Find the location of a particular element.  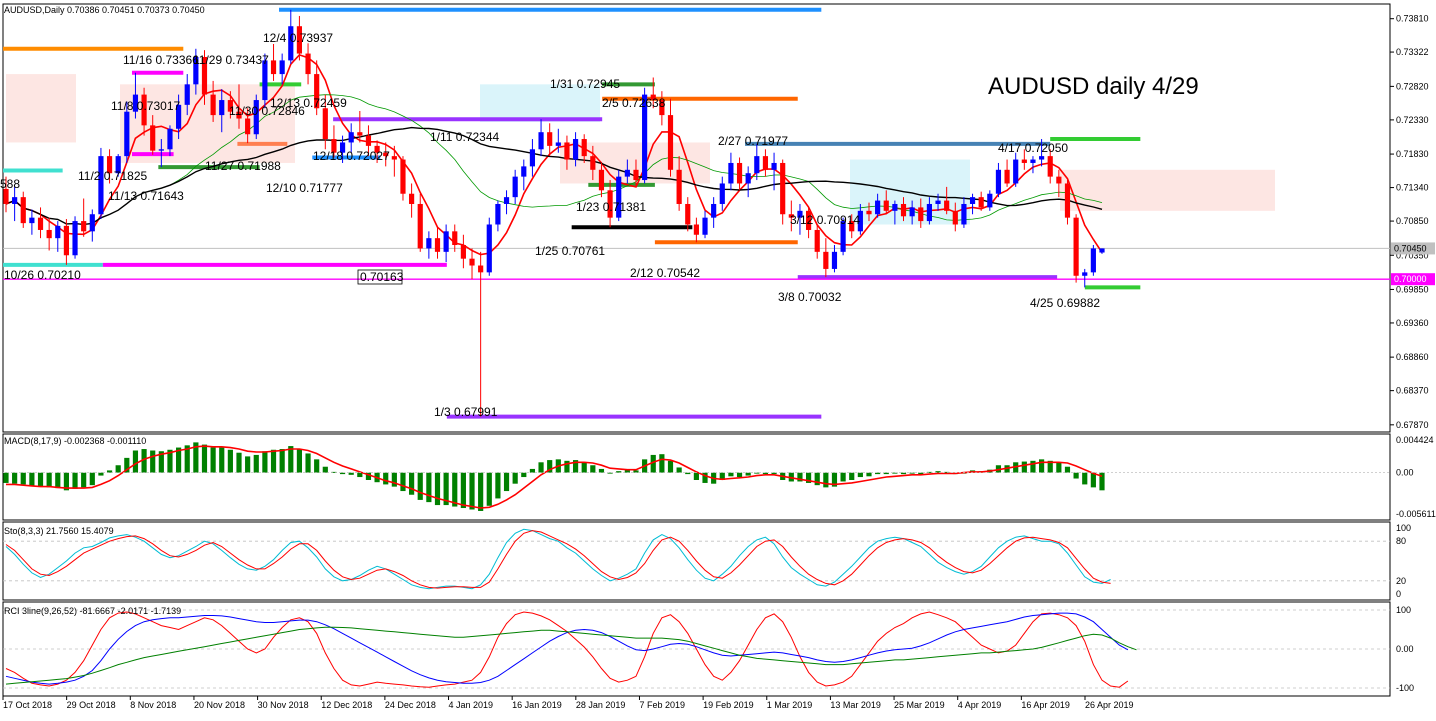

price-annotation: 1/23 0.71381 is located at coordinates (611, 207).